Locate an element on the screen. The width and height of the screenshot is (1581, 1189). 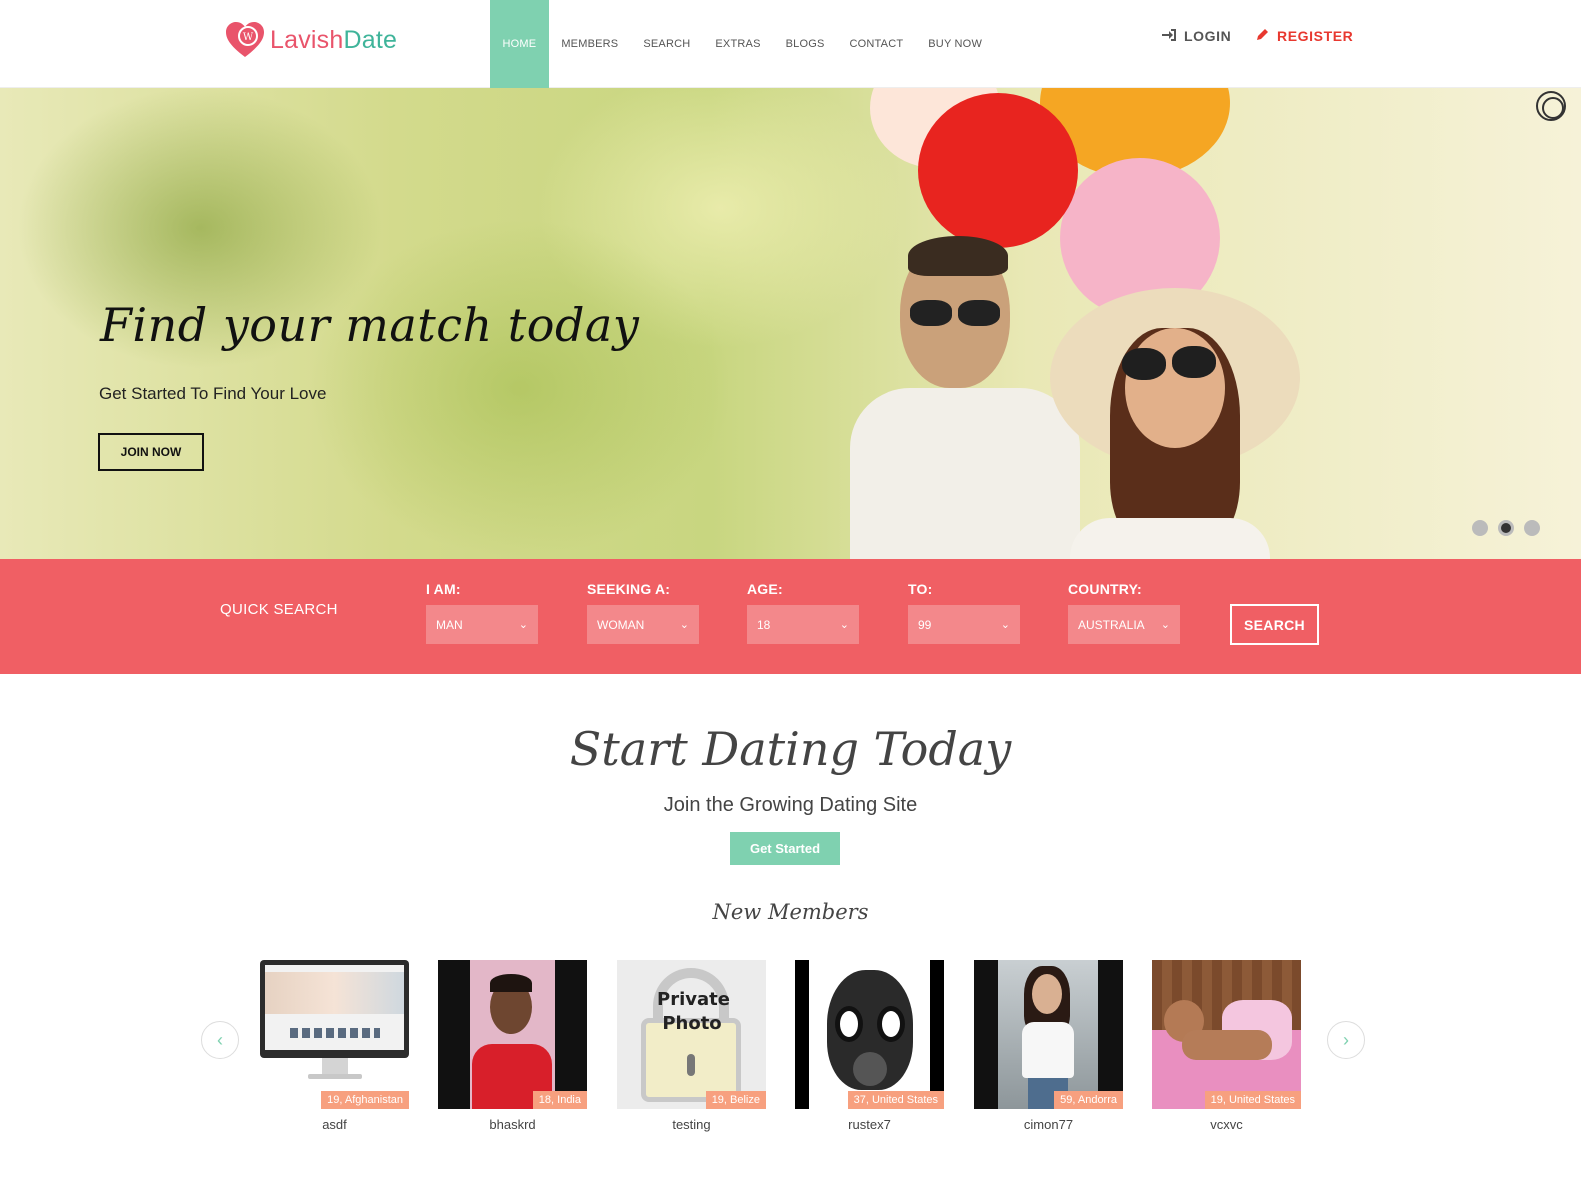
i-am-select: MAN ⌄ is located at coordinates (482, 624).